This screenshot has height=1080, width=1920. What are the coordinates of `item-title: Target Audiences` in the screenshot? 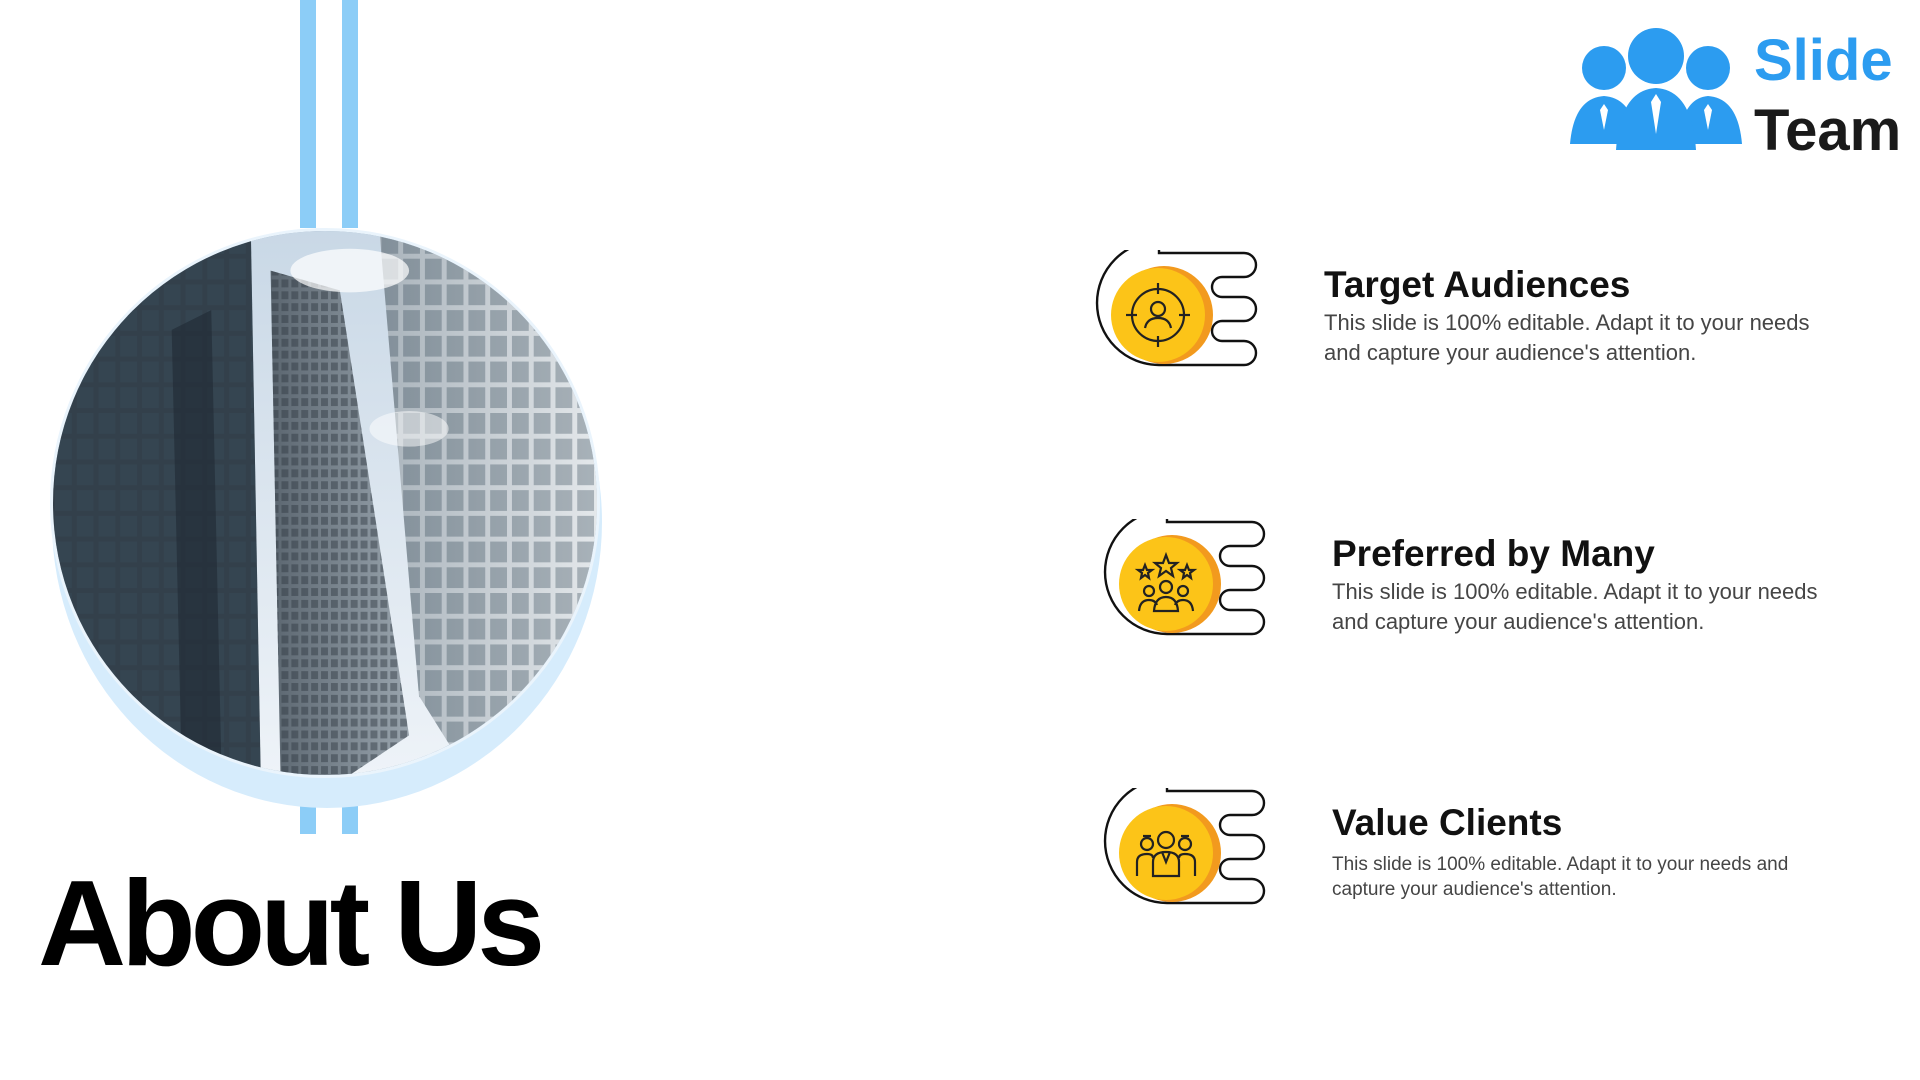 It's located at (1477, 284).